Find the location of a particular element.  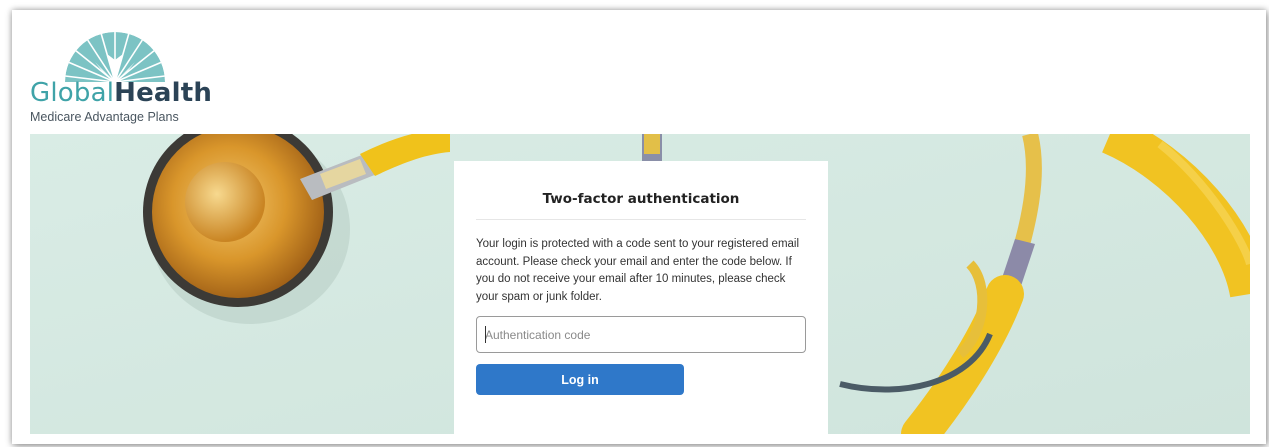

text-cursor is located at coordinates (485, 334).